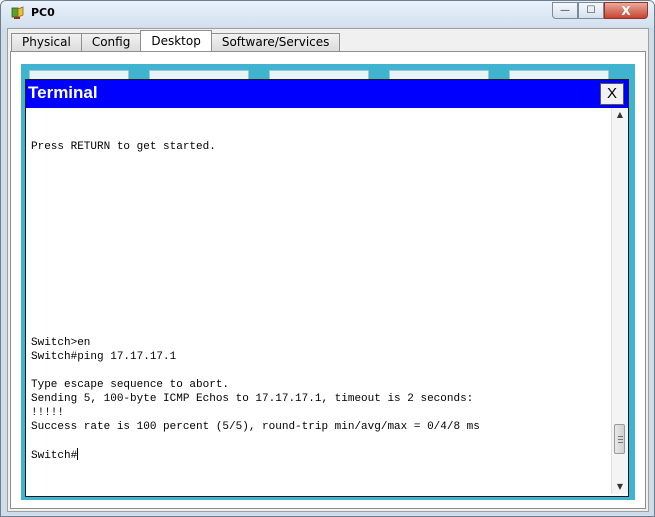 The height and width of the screenshot is (517, 655). Describe the element at coordinates (111, 42) in the screenshot. I see `tab-config: Config` at that location.